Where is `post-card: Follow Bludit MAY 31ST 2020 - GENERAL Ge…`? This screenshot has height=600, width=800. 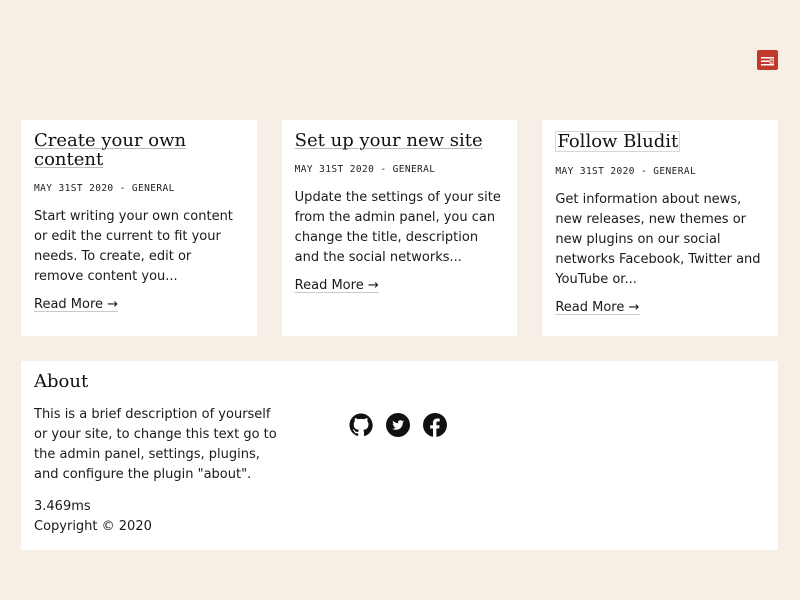 post-card: Follow Bludit MAY 31ST 2020 - GENERAL Ge… is located at coordinates (660, 228).